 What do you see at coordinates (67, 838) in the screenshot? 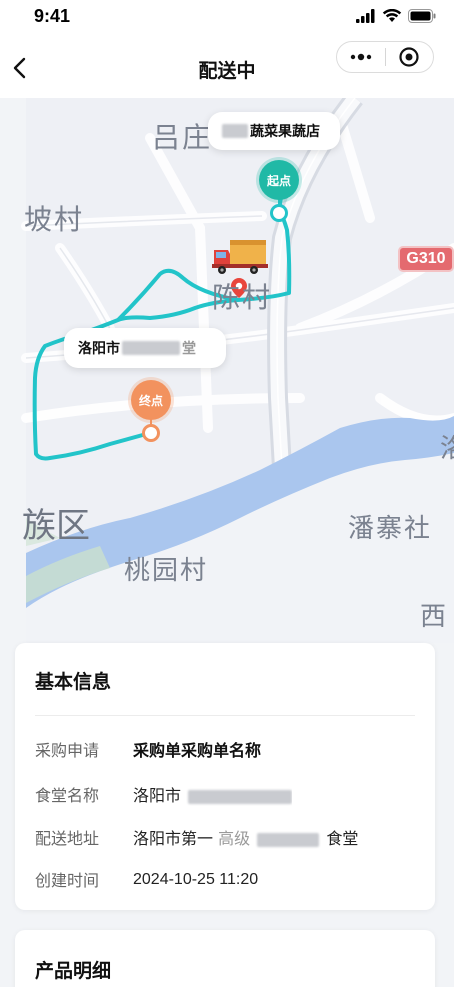
I see `info-label: 配送地址` at bounding box center [67, 838].